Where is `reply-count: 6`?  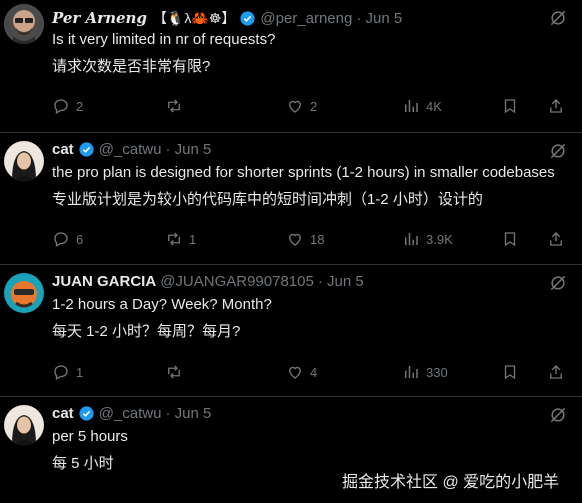
reply-count: 6 is located at coordinates (80, 239).